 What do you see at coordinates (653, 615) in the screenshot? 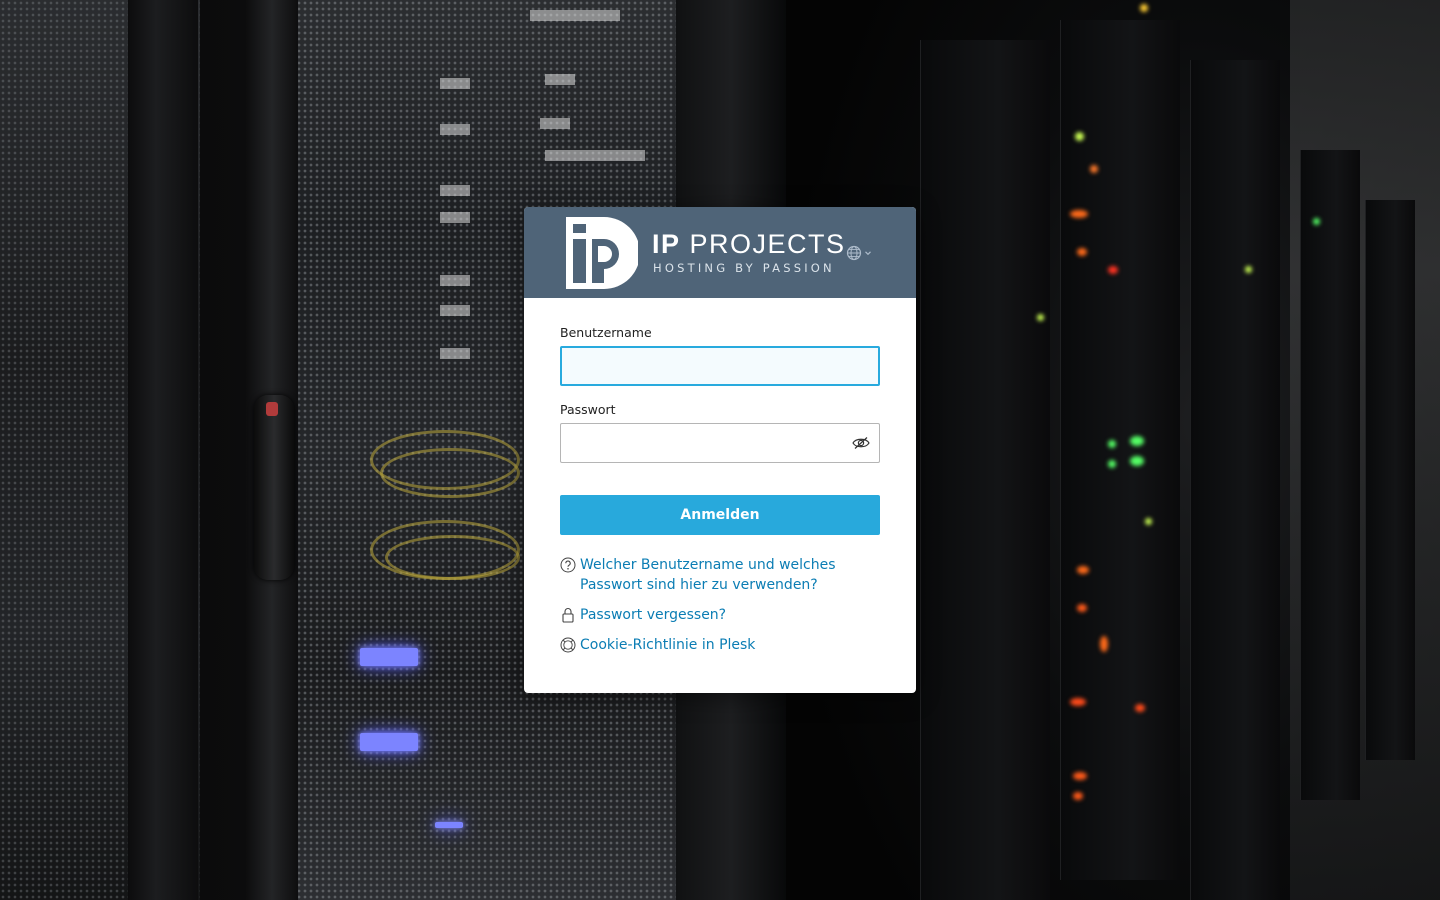
I see `forgot-password-text: Passwort vergessen?` at bounding box center [653, 615].